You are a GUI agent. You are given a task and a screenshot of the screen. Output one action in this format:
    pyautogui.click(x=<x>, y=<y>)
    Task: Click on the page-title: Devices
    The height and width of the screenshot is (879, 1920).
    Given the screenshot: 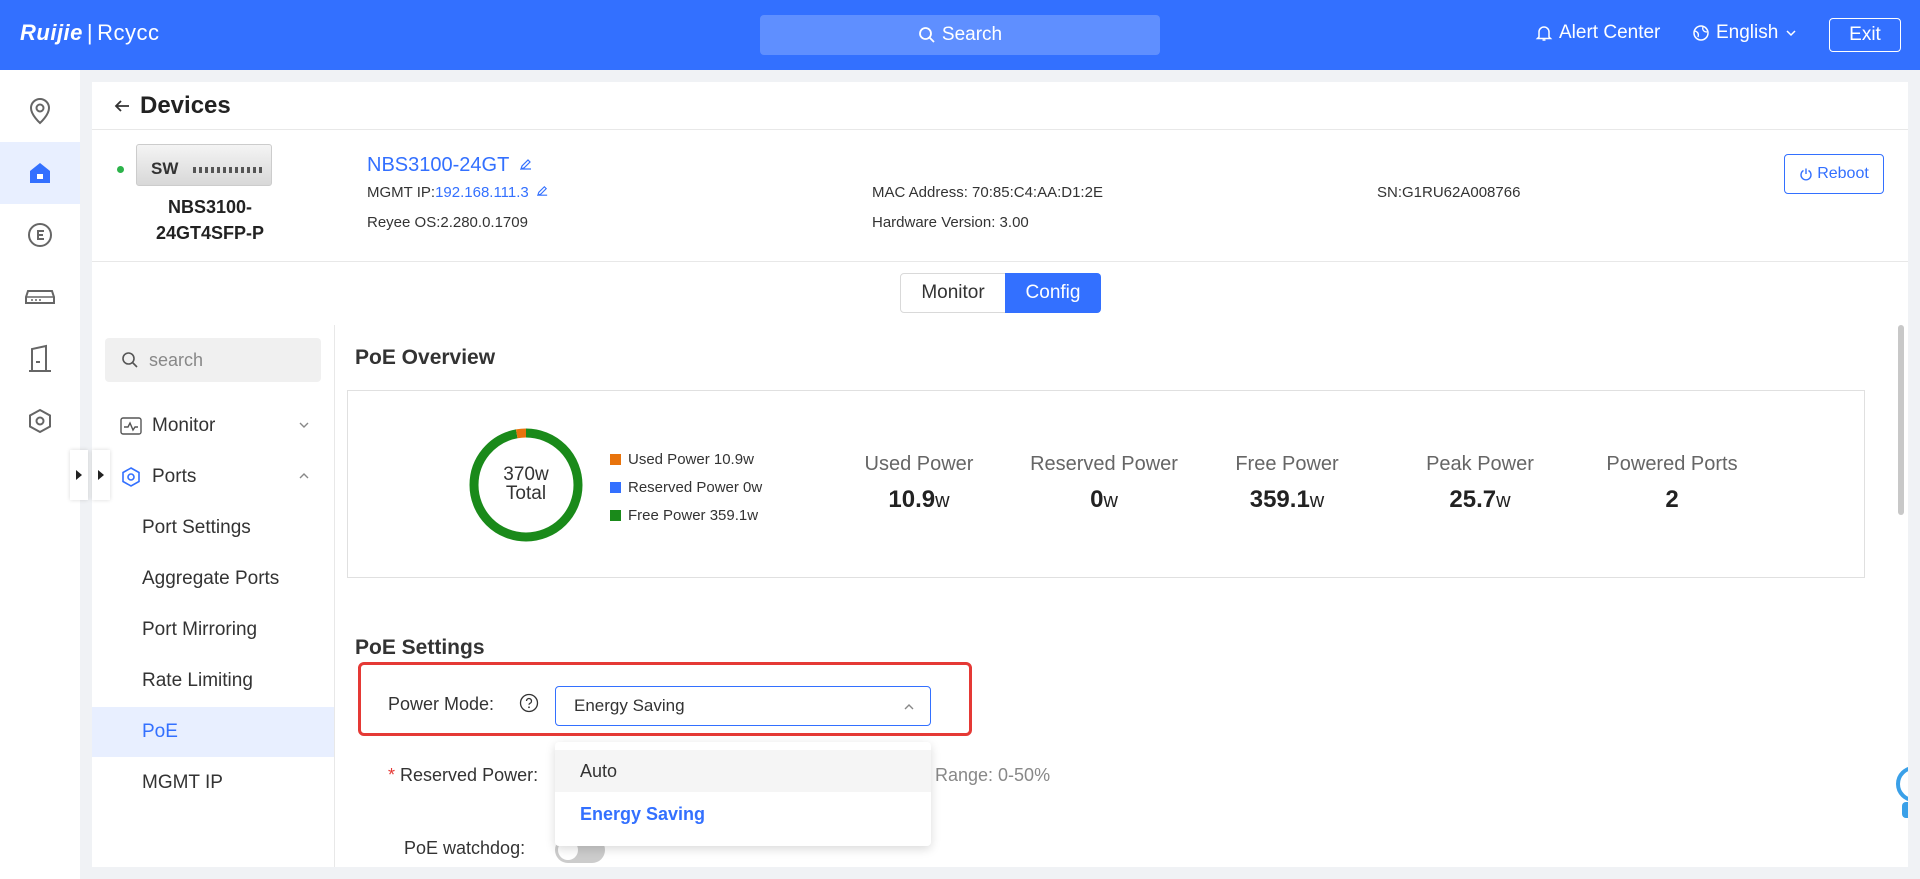 What is the action you would take?
    pyautogui.click(x=185, y=105)
    